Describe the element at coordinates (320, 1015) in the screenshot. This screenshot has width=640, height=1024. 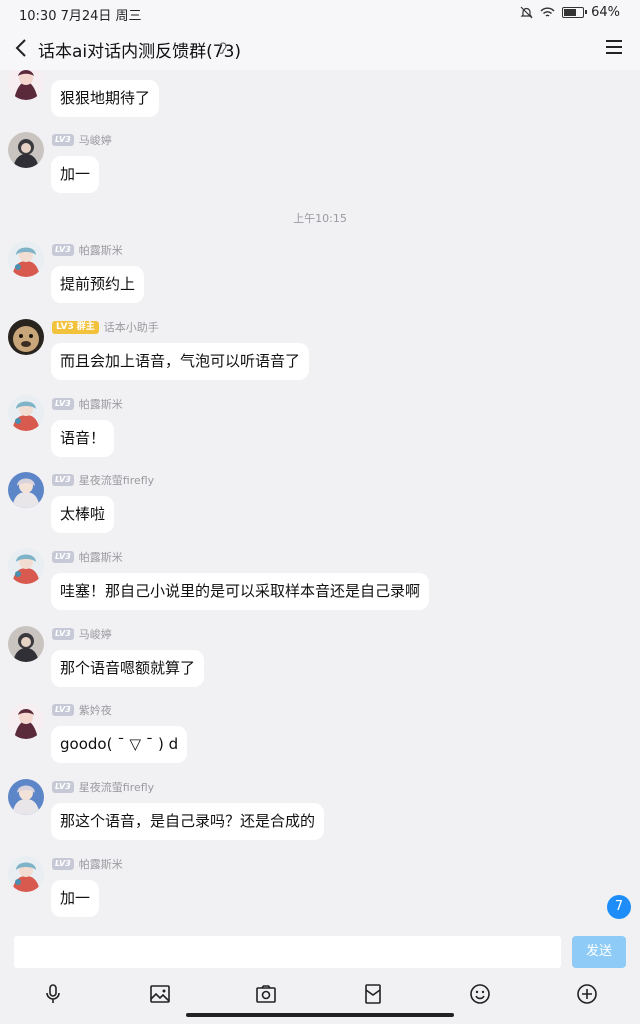
I see `home-indicator` at that location.